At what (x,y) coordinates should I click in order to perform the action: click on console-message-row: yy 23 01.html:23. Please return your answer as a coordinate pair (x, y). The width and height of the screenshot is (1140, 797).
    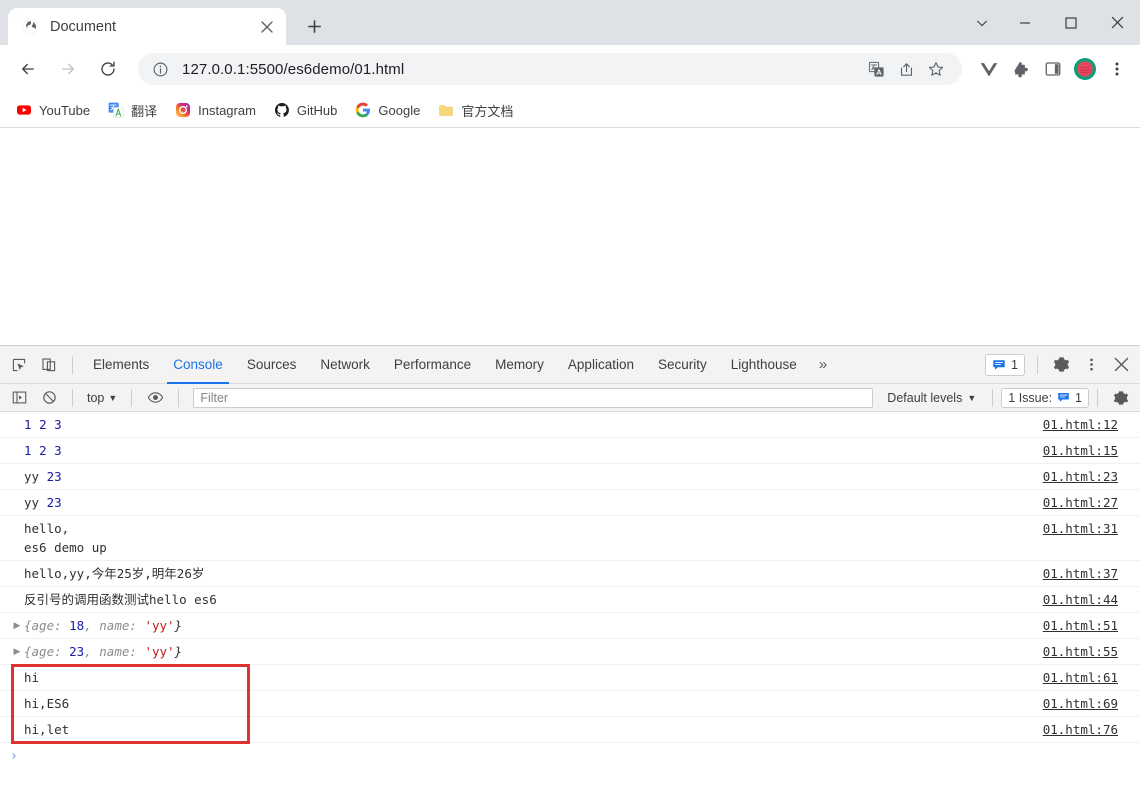
    Looking at the image, I should click on (570, 477).